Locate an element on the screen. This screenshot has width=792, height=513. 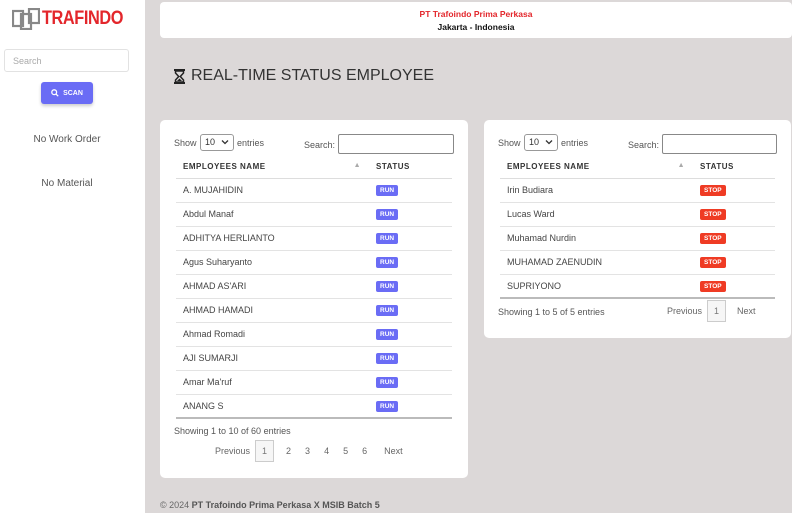
hourglass-icon is located at coordinates (179, 76).